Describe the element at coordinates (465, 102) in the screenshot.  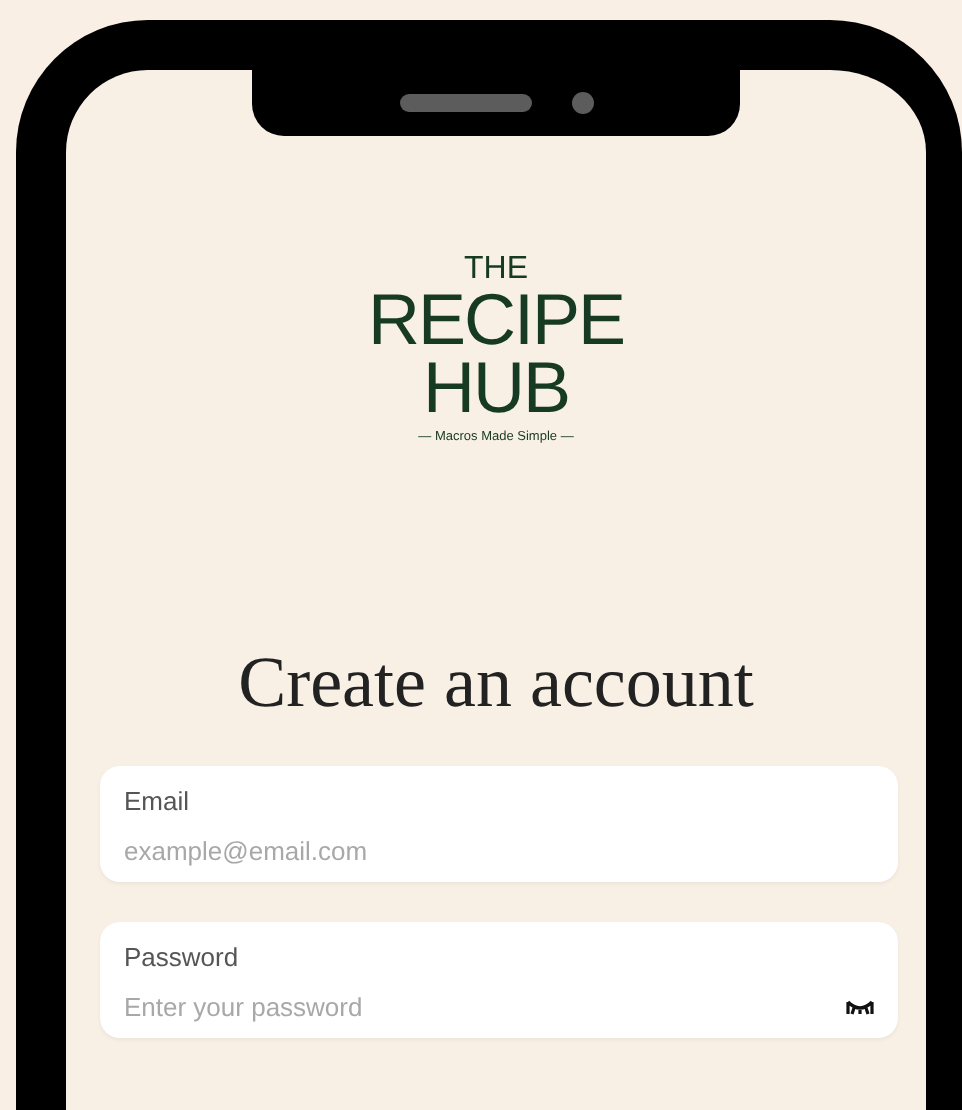
I see `speaker-icon` at that location.